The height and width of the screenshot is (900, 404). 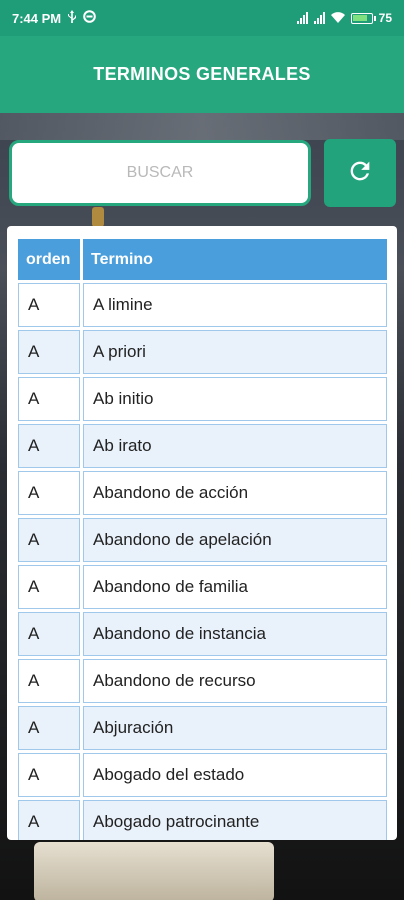 I want to click on table-row: A Abandono de familia, so click(x=202, y=587).